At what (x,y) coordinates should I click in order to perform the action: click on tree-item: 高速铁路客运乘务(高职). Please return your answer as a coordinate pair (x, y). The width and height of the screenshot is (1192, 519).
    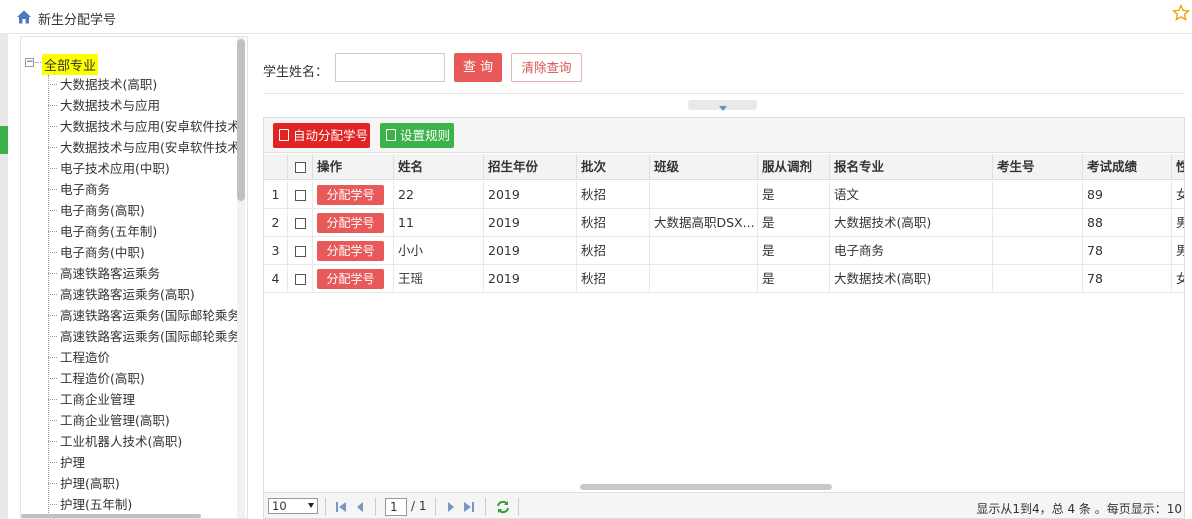
    Looking at the image, I should click on (145, 294).